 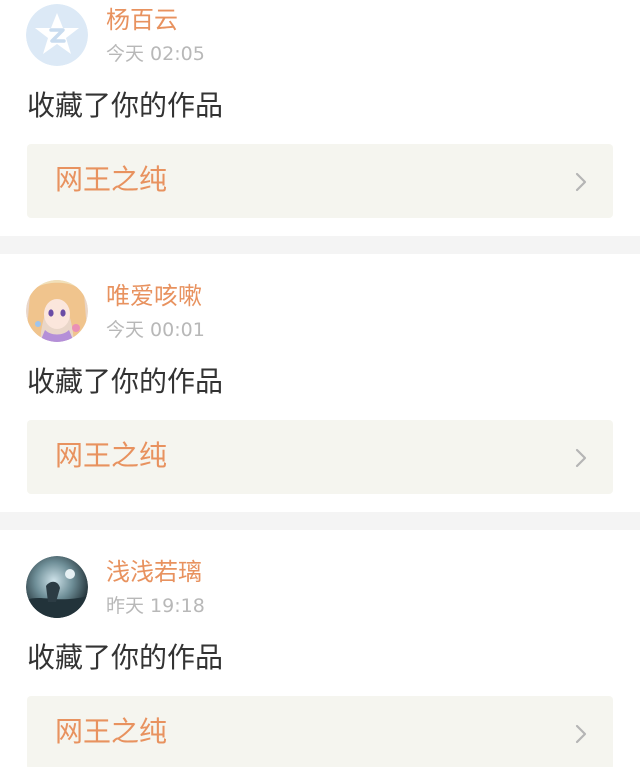 I want to click on timestamp: 今天 02:05, so click(x=155, y=54).